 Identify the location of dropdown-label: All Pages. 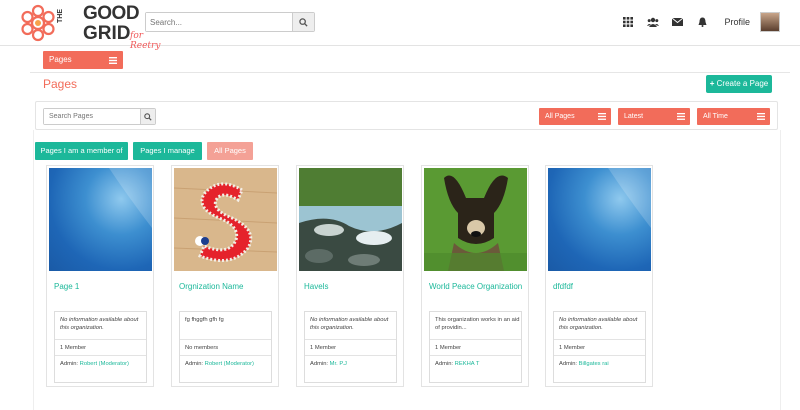
(560, 116).